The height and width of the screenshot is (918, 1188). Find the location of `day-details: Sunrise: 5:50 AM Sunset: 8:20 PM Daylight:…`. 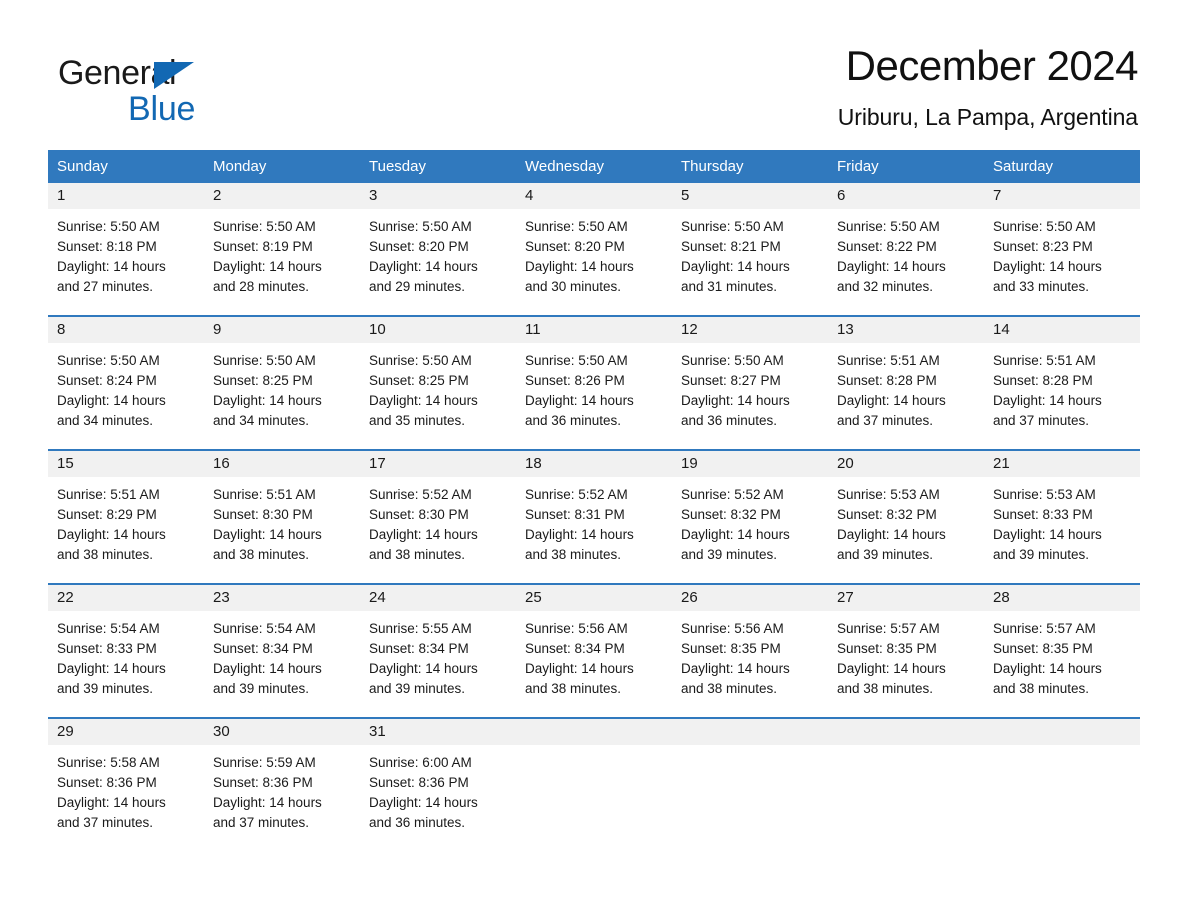

day-details: Sunrise: 5:50 AM Sunset: 8:20 PM Daylight:… is located at coordinates (438, 253).